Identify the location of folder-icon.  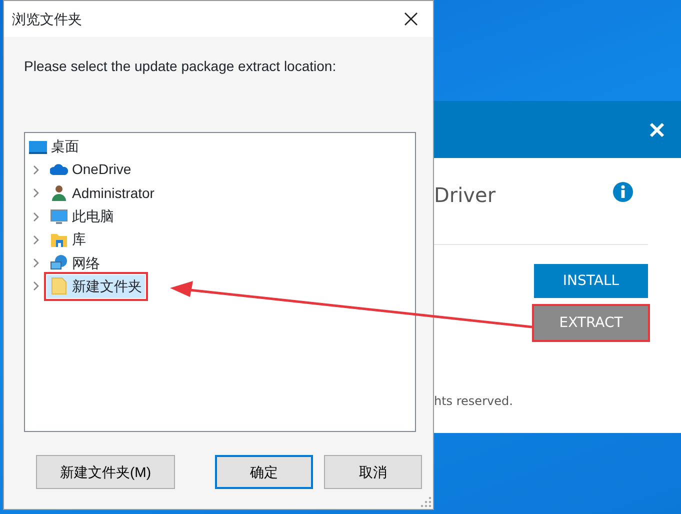
(59, 286).